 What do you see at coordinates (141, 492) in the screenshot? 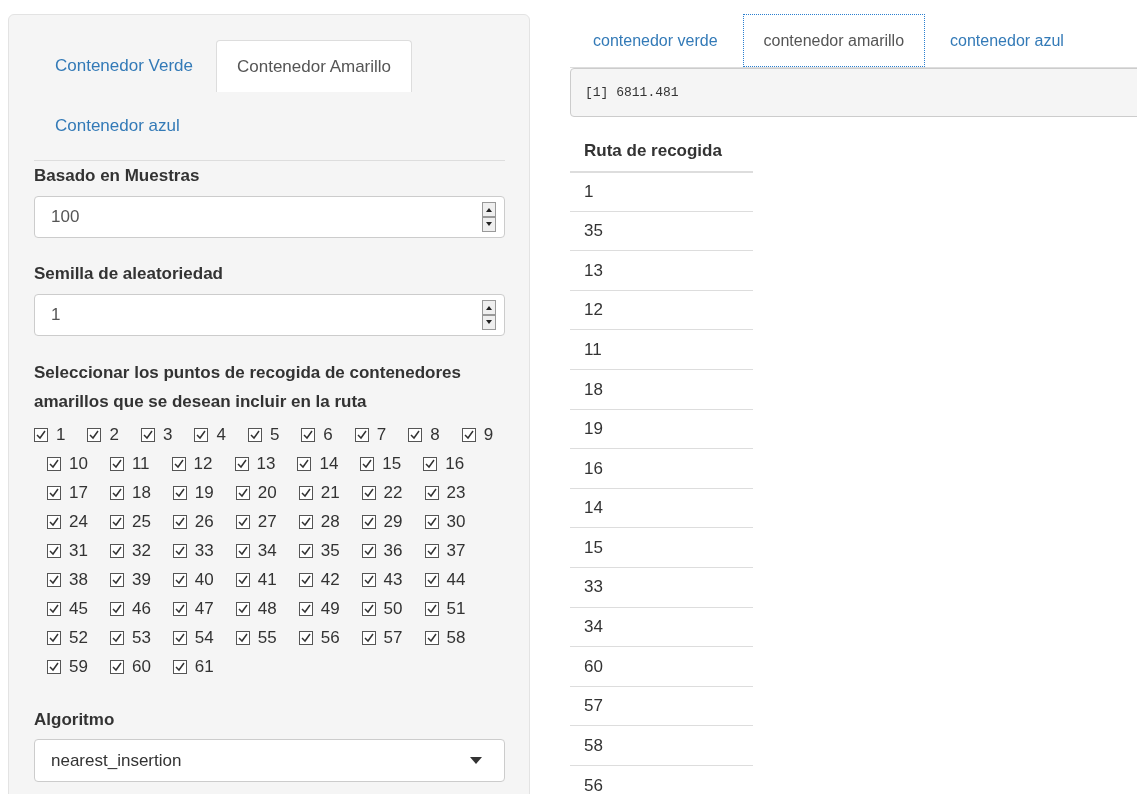
I see `checkbox-label: 18` at bounding box center [141, 492].